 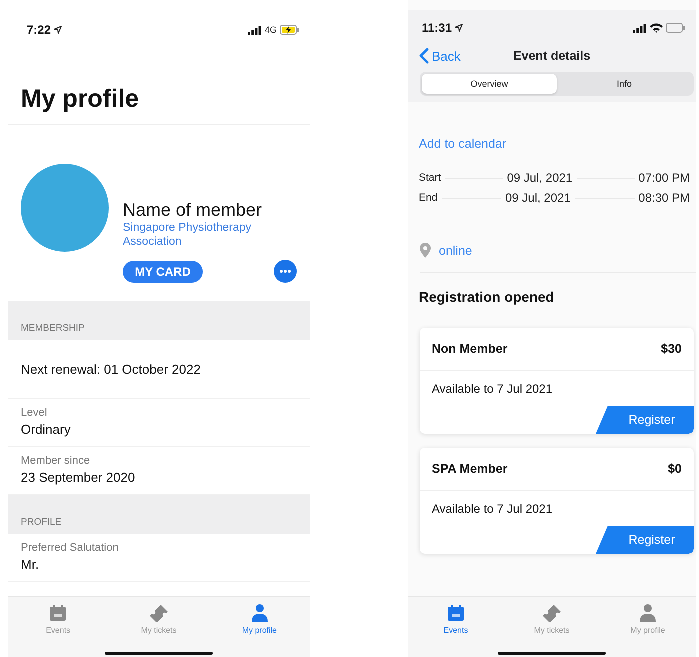 I want to click on schedule-time: 08:30 PM, so click(x=664, y=198).